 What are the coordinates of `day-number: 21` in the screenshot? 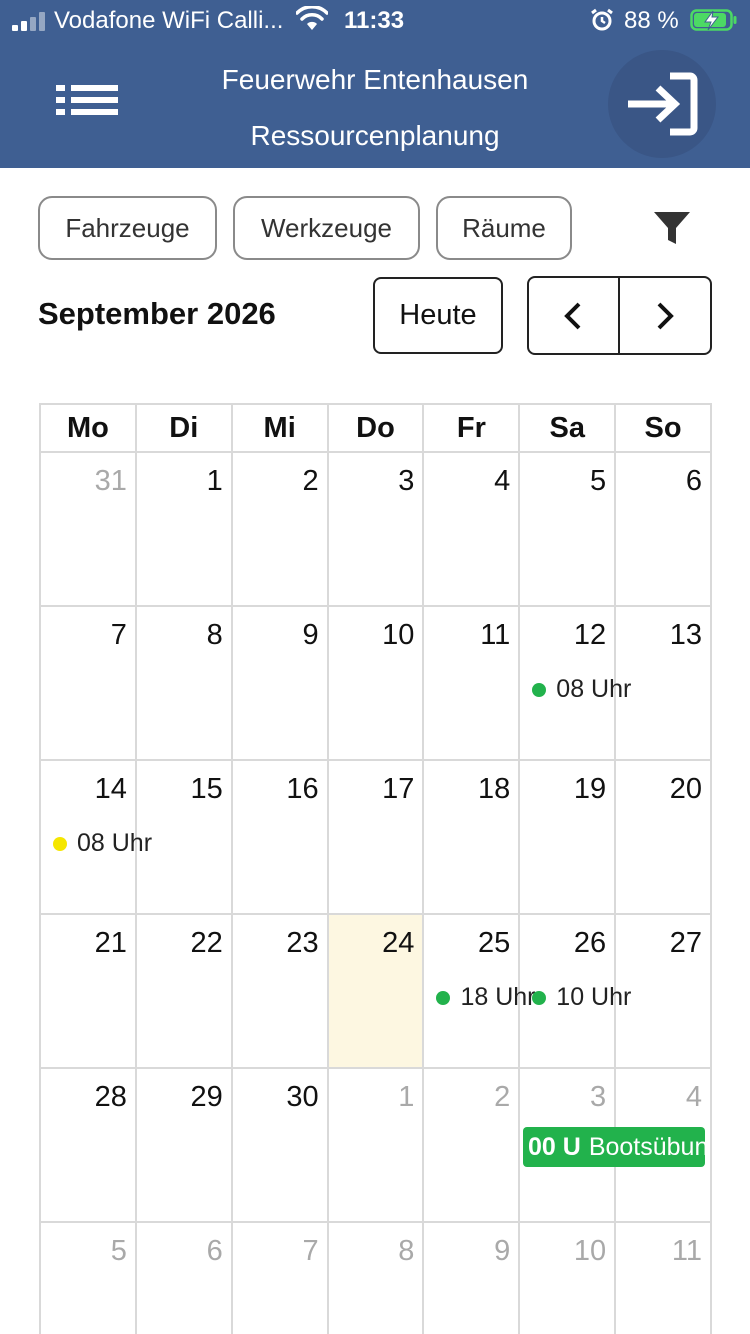 It's located at (110, 943).